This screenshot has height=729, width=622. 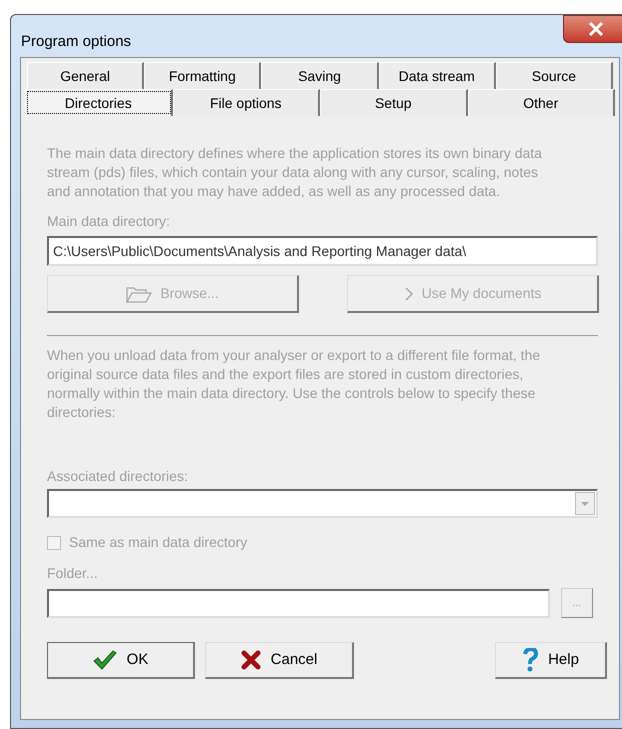 I want to click on tab: Other, so click(x=541, y=102).